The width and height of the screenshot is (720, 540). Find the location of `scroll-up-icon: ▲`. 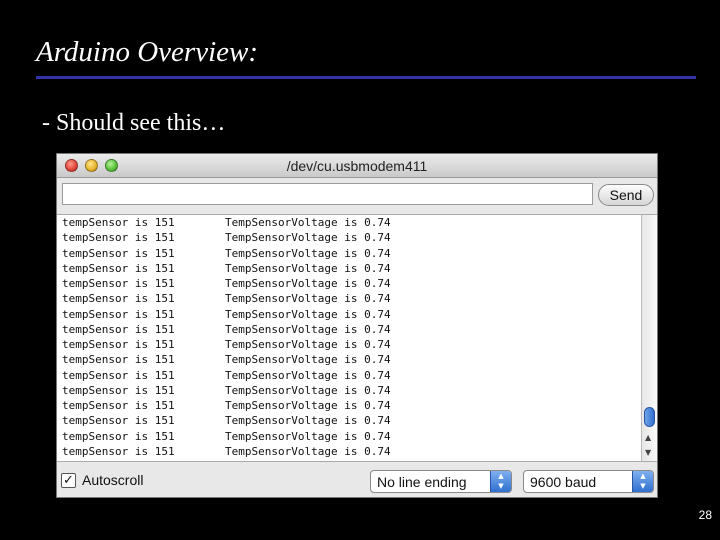

scroll-up-icon: ▲ is located at coordinates (648, 437).